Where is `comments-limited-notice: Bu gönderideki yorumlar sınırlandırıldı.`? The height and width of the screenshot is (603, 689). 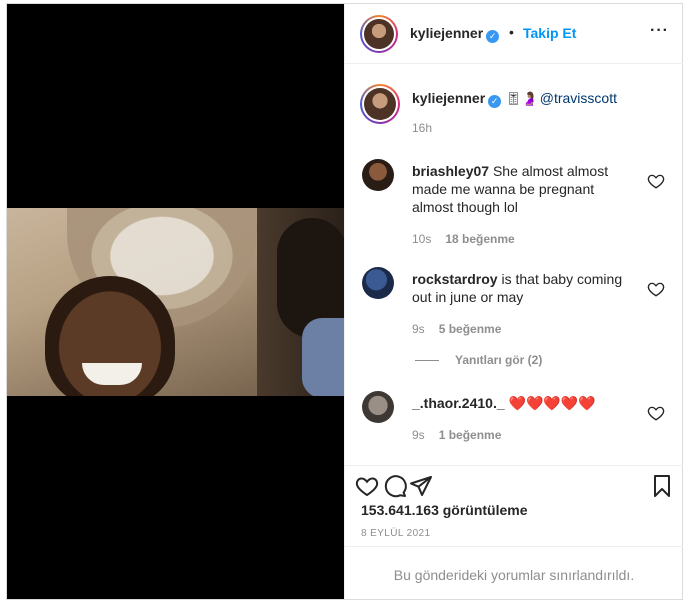 comments-limited-notice: Bu gönderideki yorumlar sınırlandırıldı. is located at coordinates (514, 572).